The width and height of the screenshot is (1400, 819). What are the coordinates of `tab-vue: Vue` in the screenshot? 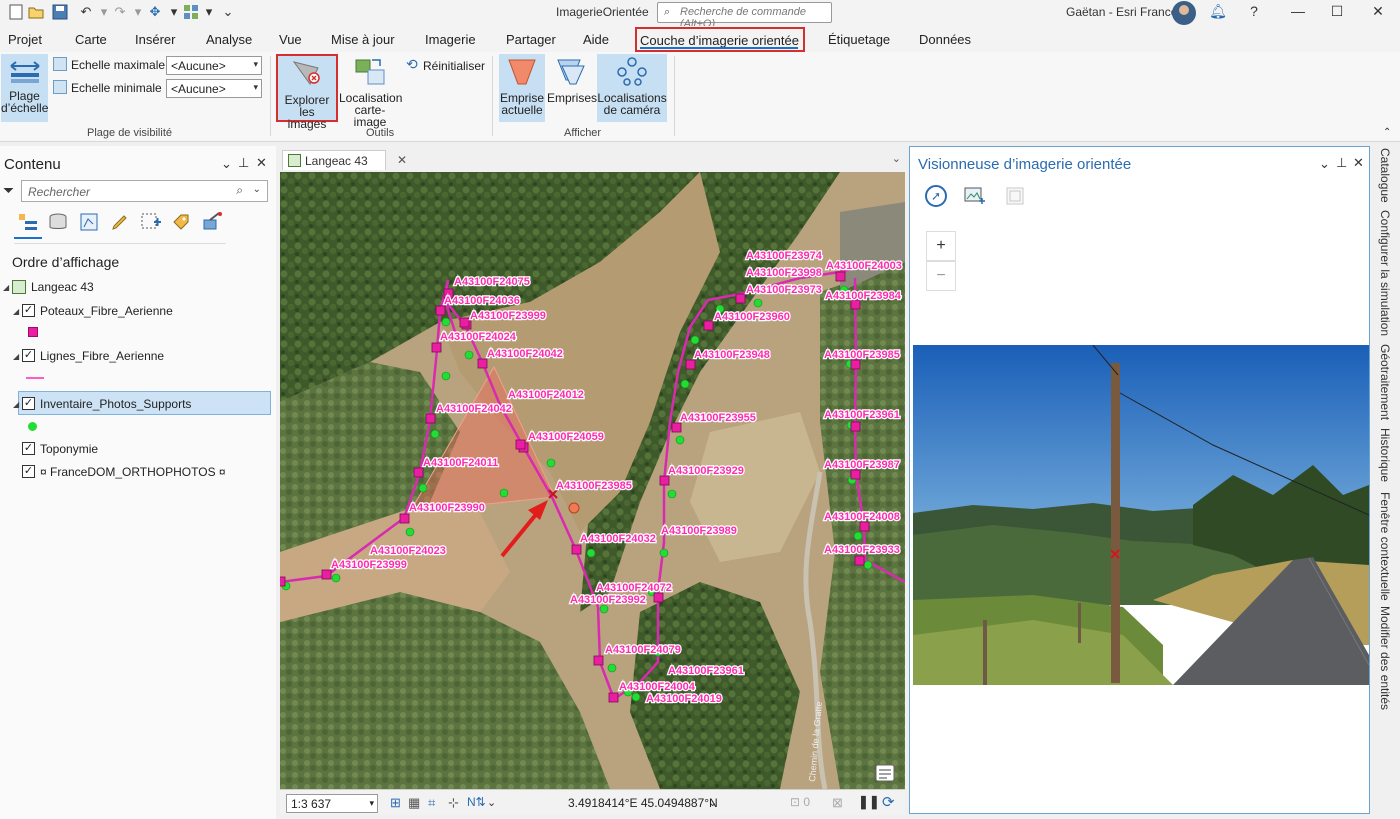 It's located at (290, 39).